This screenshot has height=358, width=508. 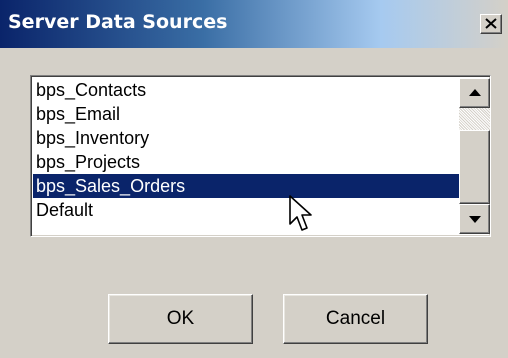 I want to click on scroll-thumb, so click(x=474, y=167).